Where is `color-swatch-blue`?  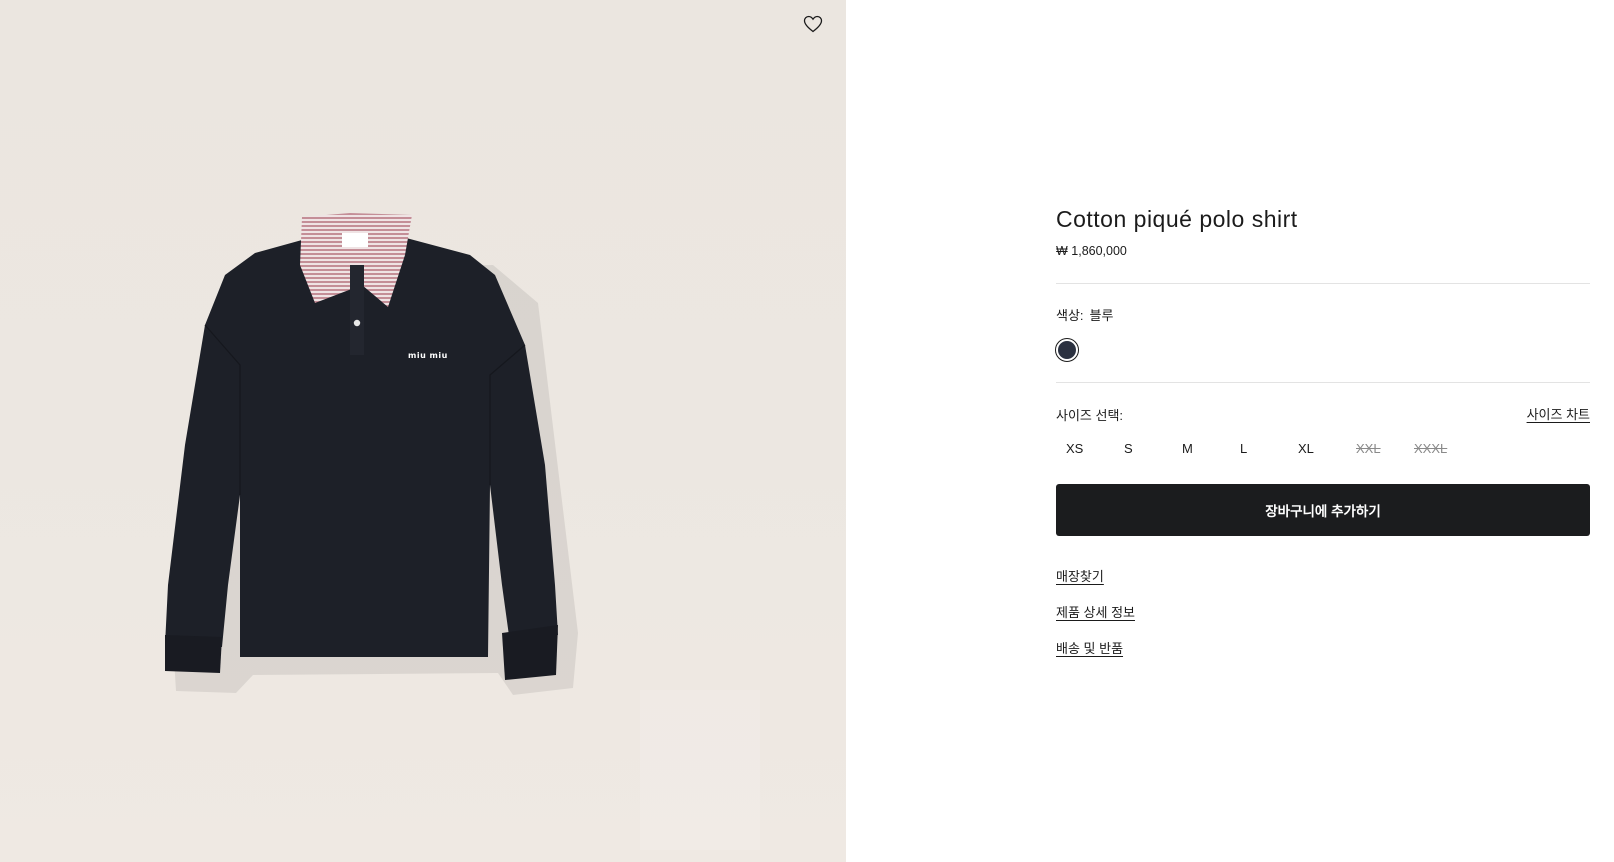
color-swatch-blue is located at coordinates (1067, 350).